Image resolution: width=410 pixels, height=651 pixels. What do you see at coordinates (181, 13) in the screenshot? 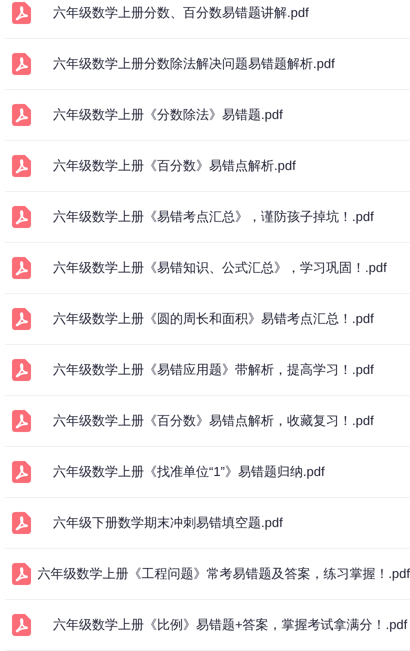
I see `file-name: 六年级数学上册分数、百分数易错题讲解.pdf` at bounding box center [181, 13].